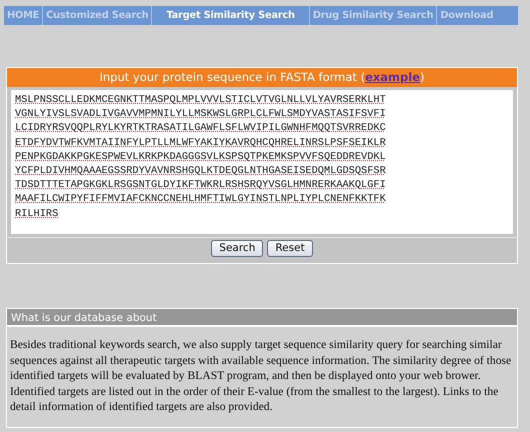 Image resolution: width=530 pixels, height=432 pixels. I want to click on section-title: What is our database about, so click(262, 318).